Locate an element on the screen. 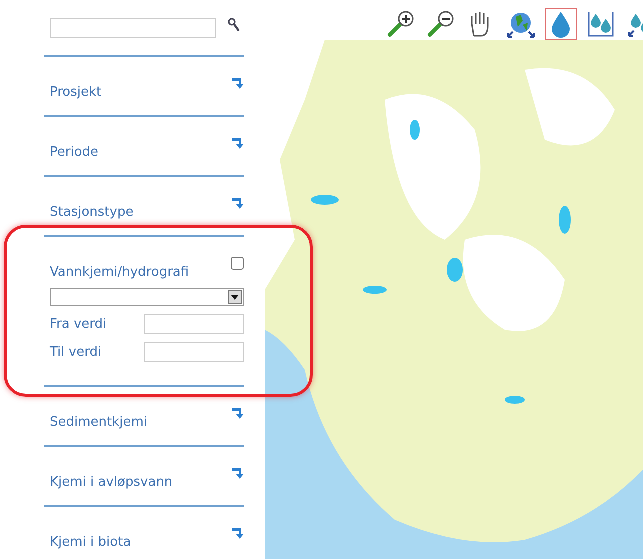 The width and height of the screenshot is (643, 559). parameter-dropdown is located at coordinates (147, 297).